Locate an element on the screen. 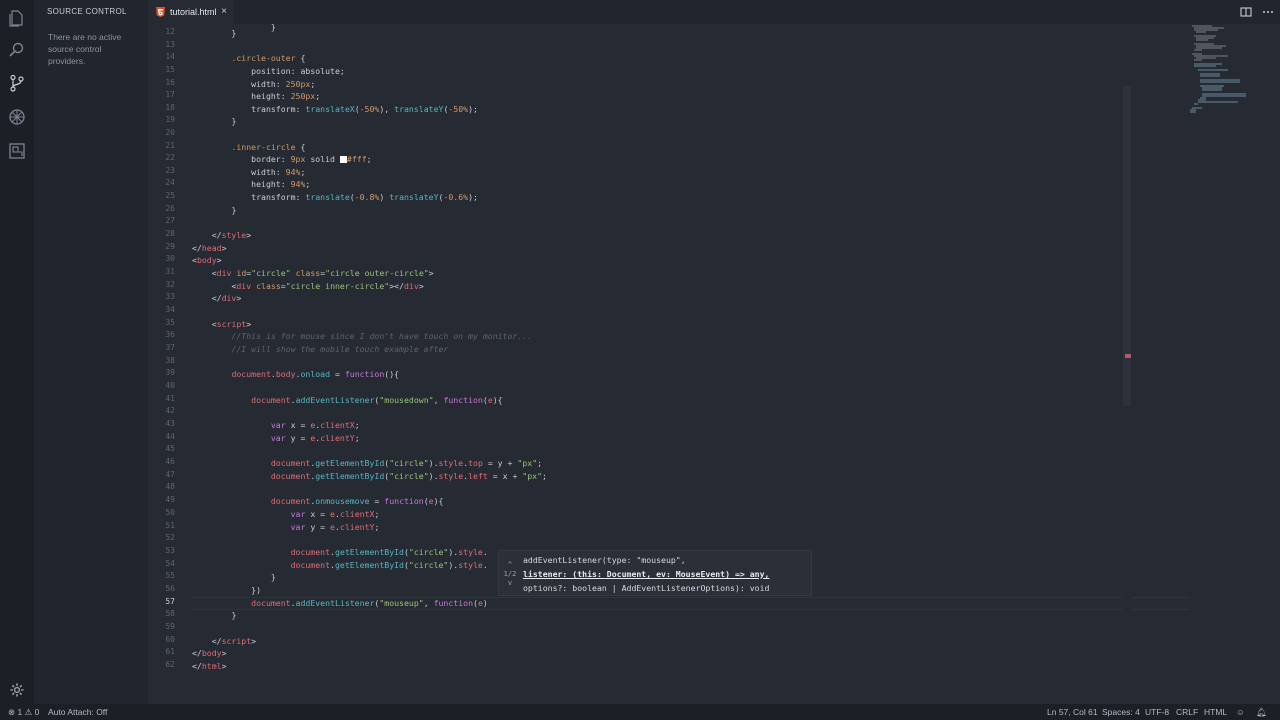 This screenshot has width=1280, height=720. problems-indicator: ⊗ 1 ⚠ 0 is located at coordinates (23, 712).